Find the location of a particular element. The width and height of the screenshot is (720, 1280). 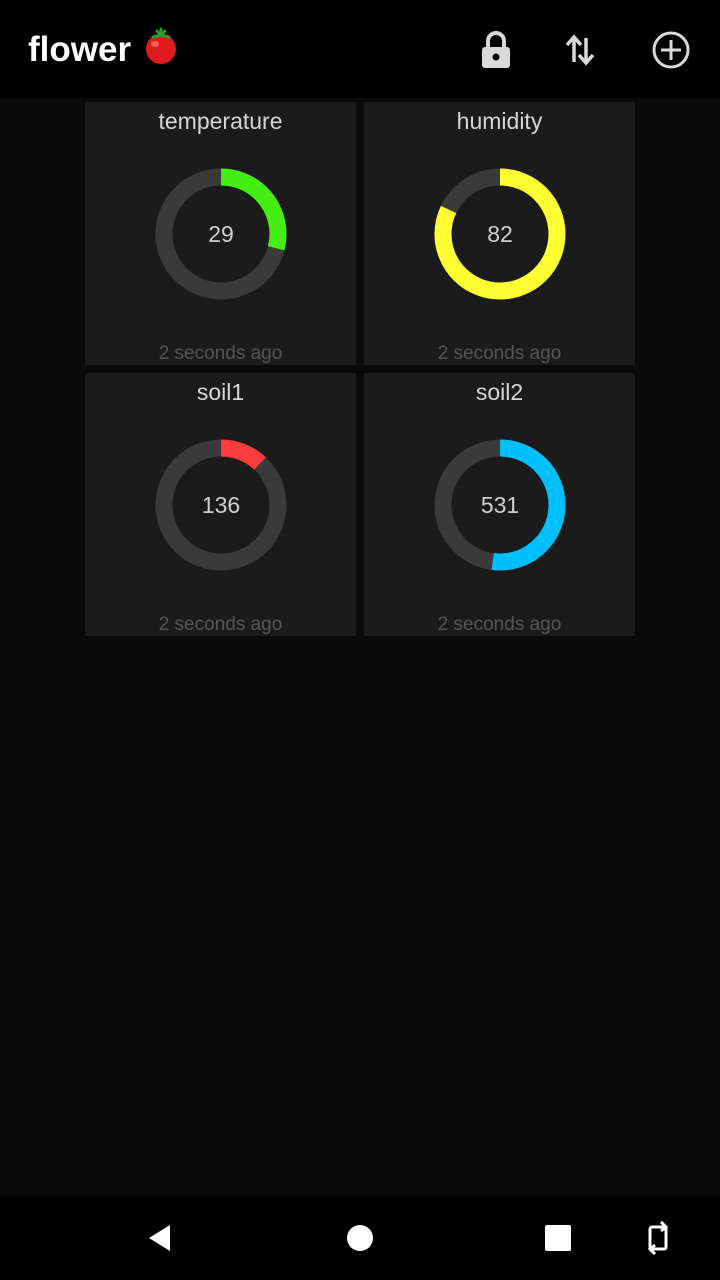

tile-soil2: soil2 531 2 seconds ago is located at coordinates (499, 504).